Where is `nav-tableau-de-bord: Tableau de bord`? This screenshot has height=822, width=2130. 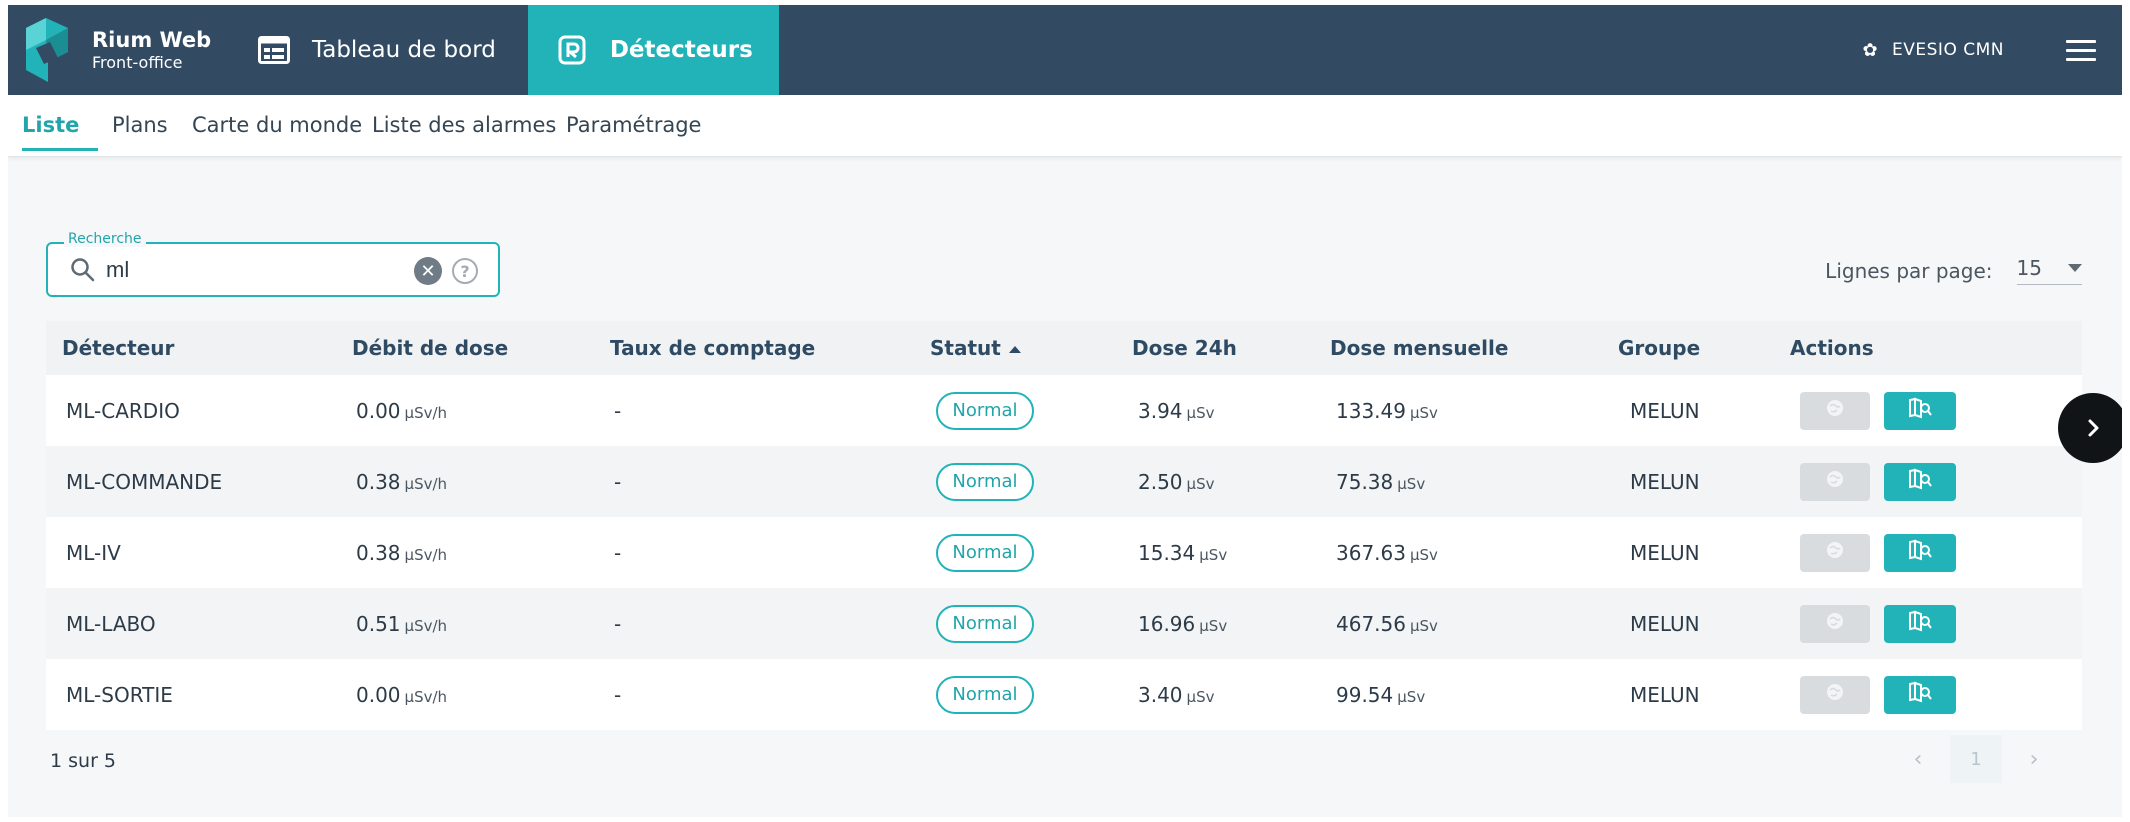
nav-tableau-de-bord: Tableau de bord is located at coordinates (383, 50).